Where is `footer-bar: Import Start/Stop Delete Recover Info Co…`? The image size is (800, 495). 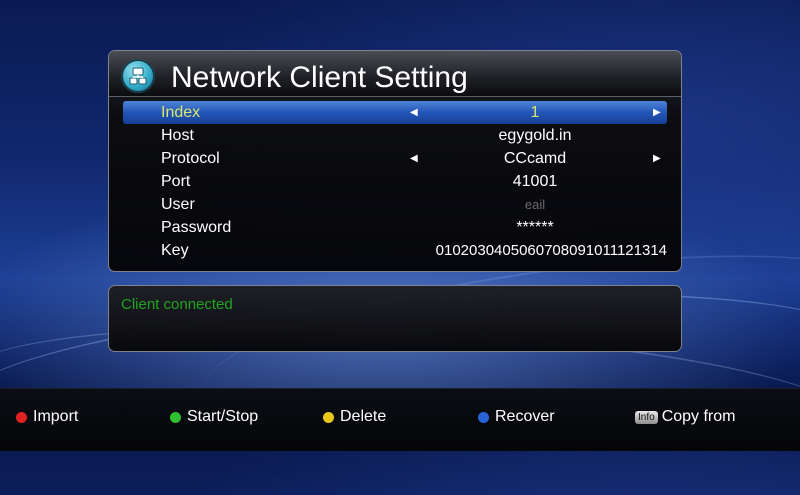 footer-bar: Import Start/Stop Delete Recover Info Co… is located at coordinates (400, 419).